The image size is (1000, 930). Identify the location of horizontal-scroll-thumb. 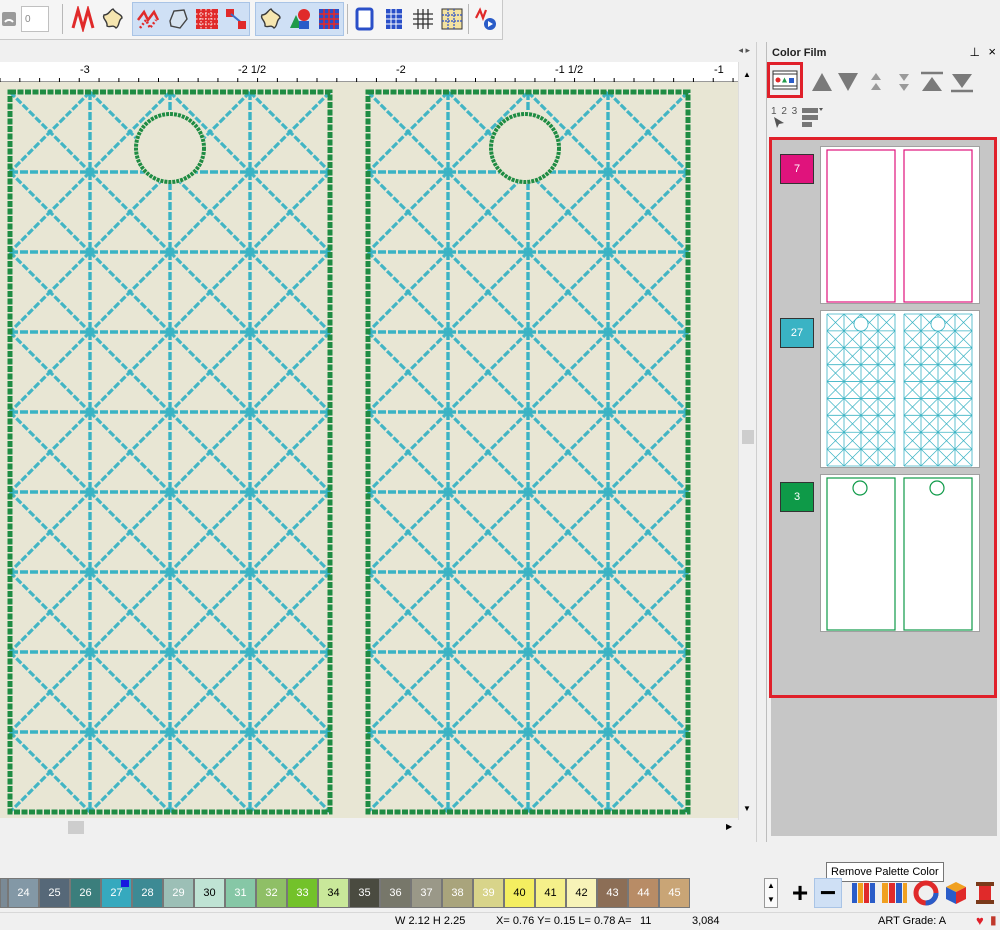
(76, 827).